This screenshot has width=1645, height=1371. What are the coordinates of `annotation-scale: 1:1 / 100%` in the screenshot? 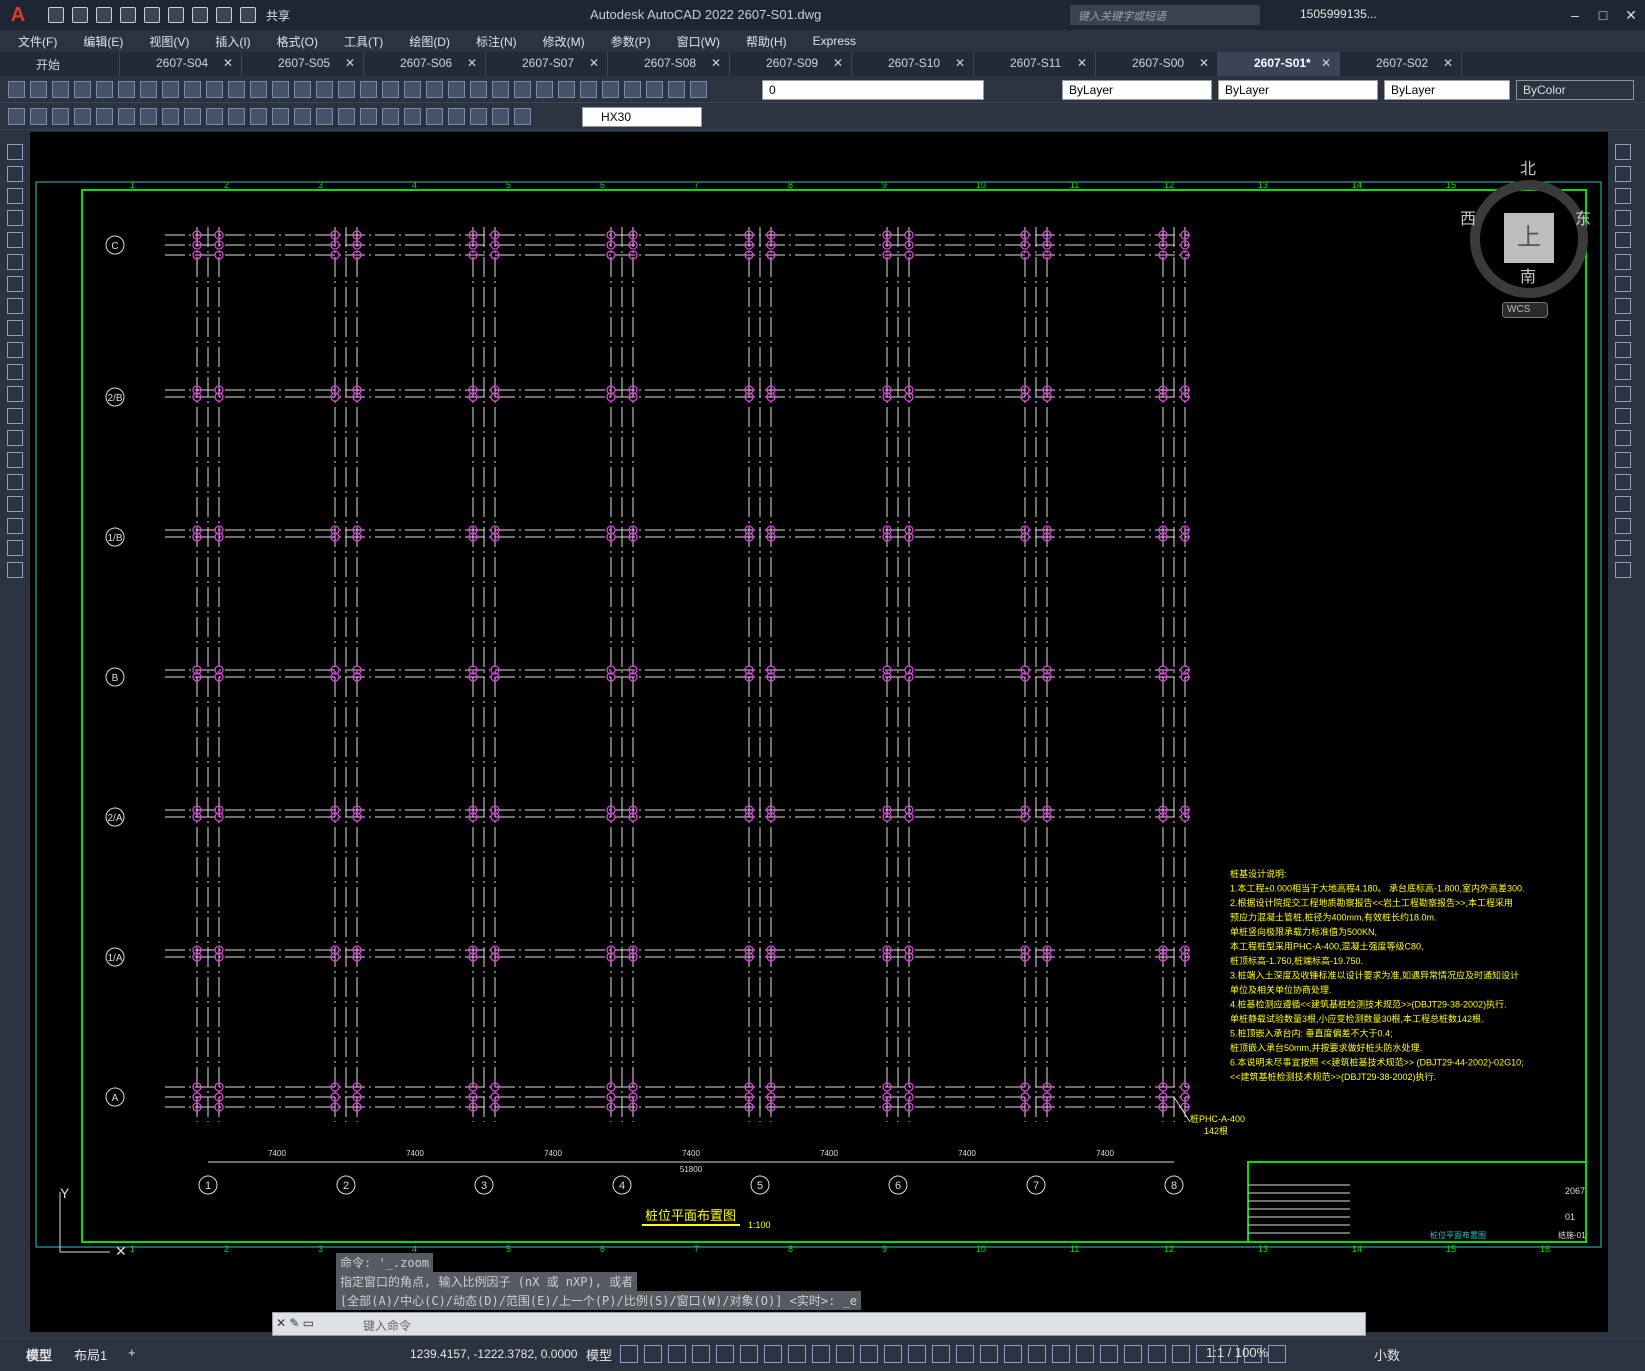 It's located at (1237, 1352).